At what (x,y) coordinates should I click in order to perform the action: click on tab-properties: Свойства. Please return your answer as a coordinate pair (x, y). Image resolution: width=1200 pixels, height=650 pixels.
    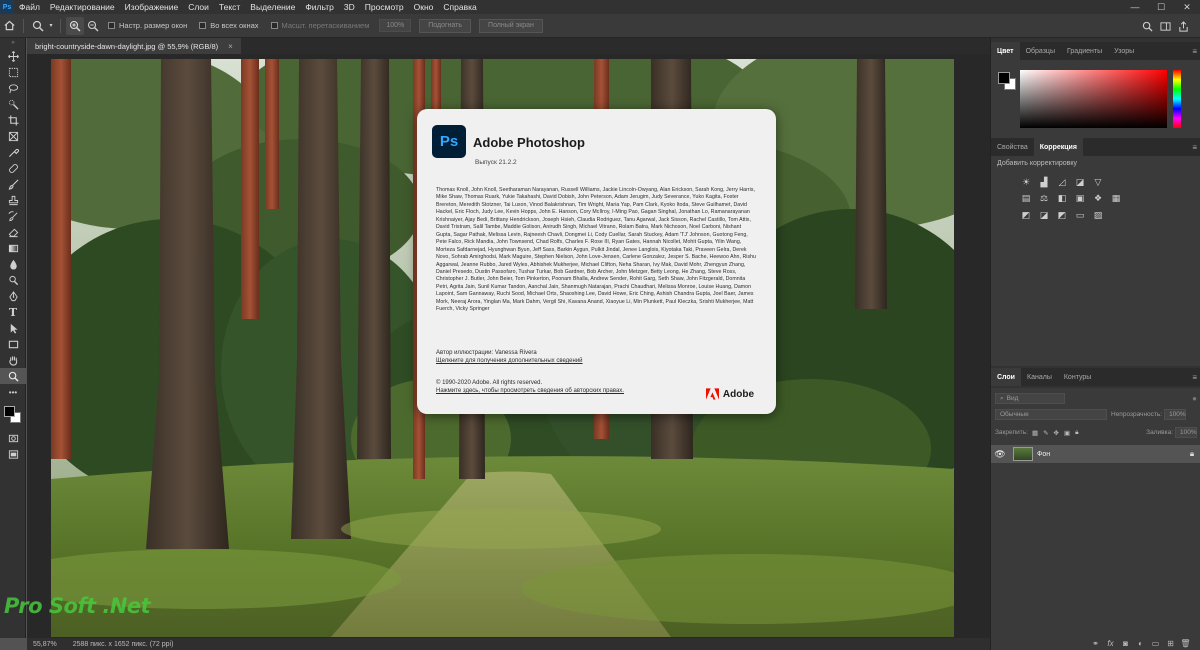
    Looking at the image, I should click on (1012, 147).